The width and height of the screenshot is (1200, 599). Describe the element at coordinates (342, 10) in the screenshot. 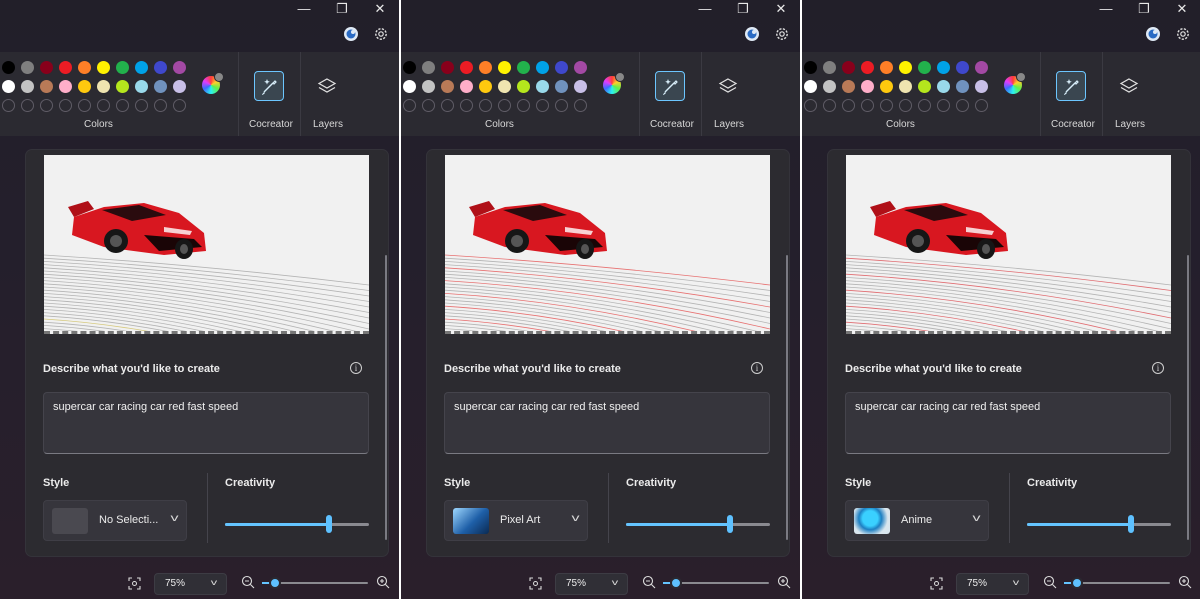

I see `restore-button: ❐` at that location.